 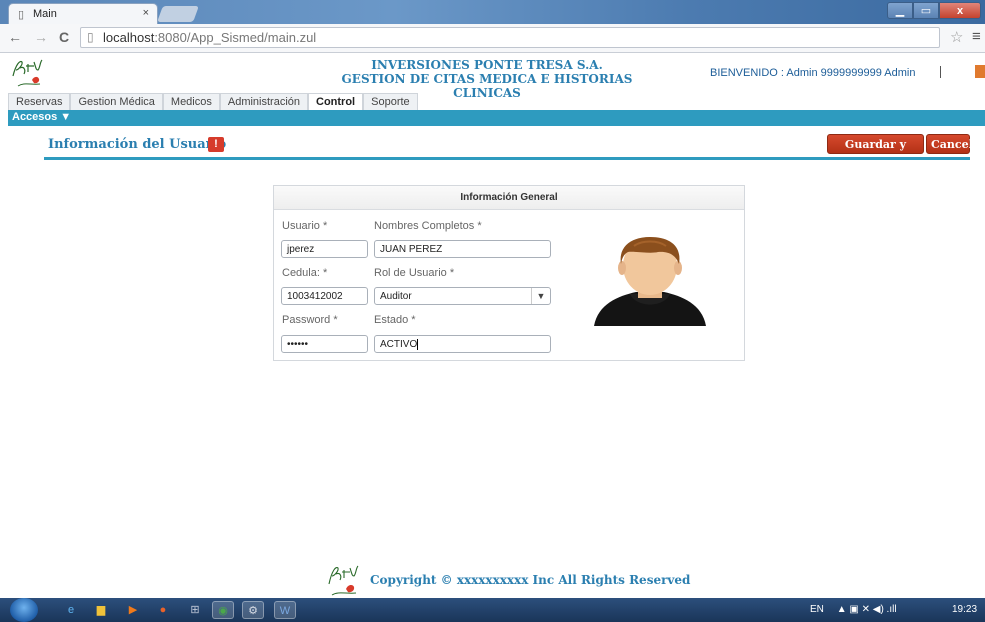 What do you see at coordinates (650, 281) in the screenshot?
I see `user-avatar-icon` at bounding box center [650, 281].